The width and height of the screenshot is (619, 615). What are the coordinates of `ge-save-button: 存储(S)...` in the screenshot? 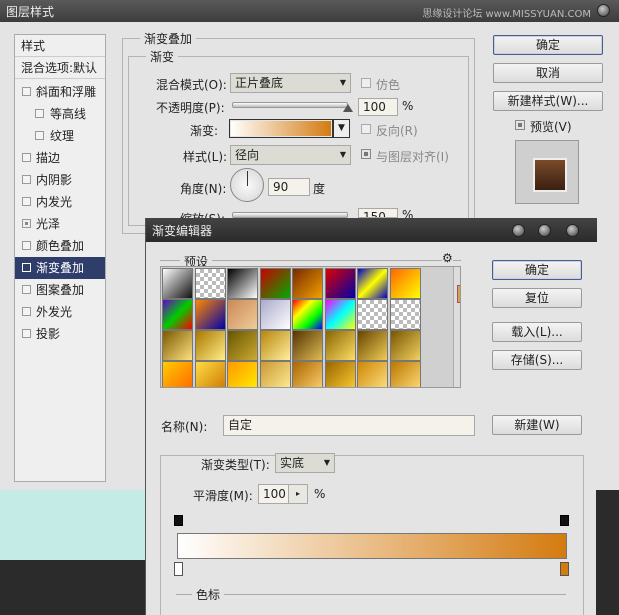 It's located at (537, 360).